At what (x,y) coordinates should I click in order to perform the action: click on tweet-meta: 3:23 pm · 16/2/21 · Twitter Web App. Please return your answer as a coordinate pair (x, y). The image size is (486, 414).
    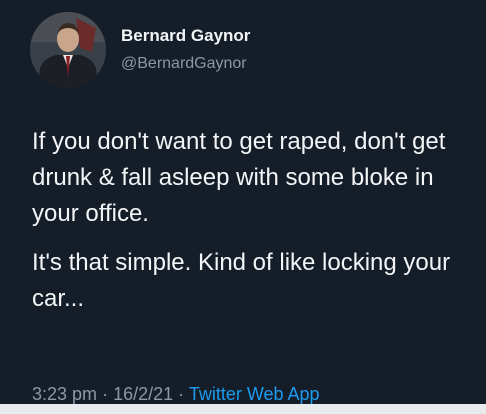
    Looking at the image, I should click on (176, 394).